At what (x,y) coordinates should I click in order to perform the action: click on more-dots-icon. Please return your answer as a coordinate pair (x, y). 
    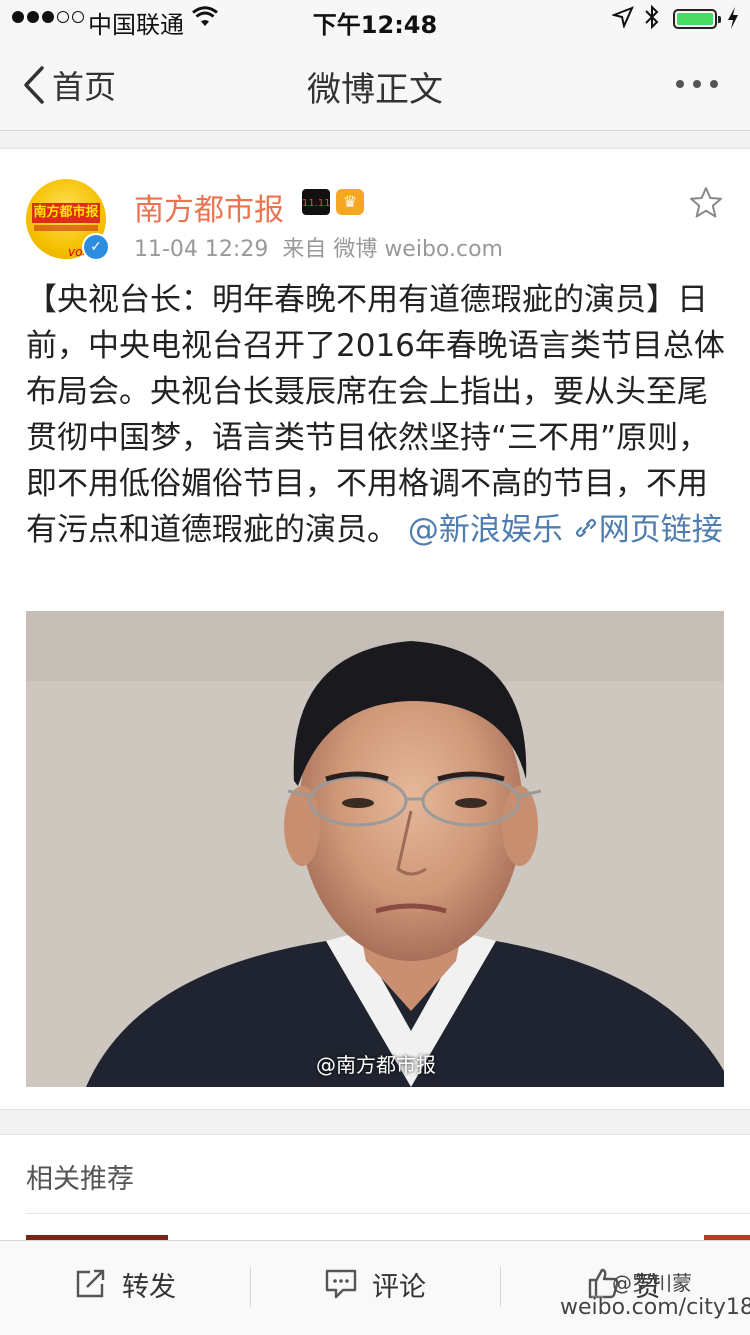
    Looking at the image, I should click on (697, 84).